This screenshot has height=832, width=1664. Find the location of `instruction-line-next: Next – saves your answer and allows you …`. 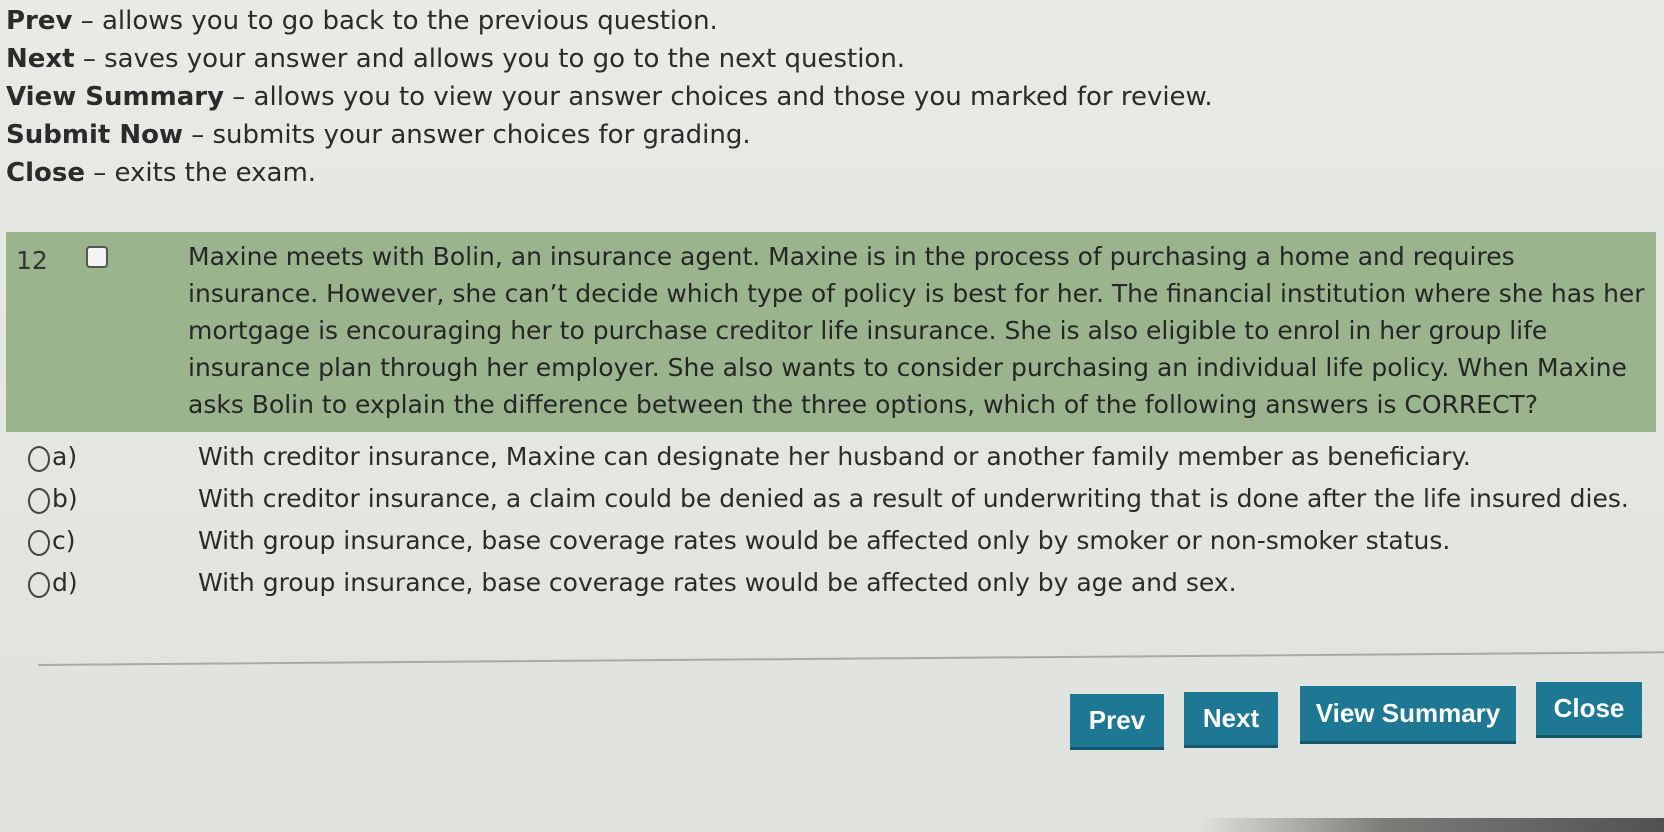

instruction-line-next: Next – saves your answer and allows you … is located at coordinates (609, 59).